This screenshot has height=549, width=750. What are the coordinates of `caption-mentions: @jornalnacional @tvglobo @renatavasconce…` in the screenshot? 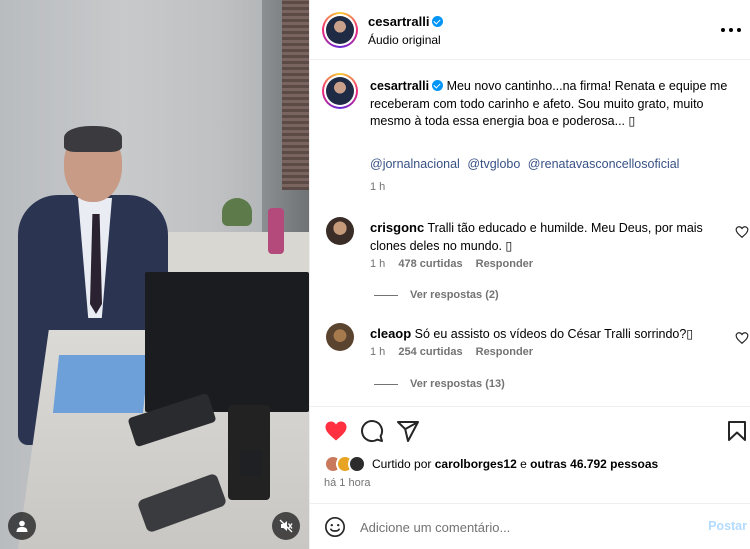 It's located at (526, 164).